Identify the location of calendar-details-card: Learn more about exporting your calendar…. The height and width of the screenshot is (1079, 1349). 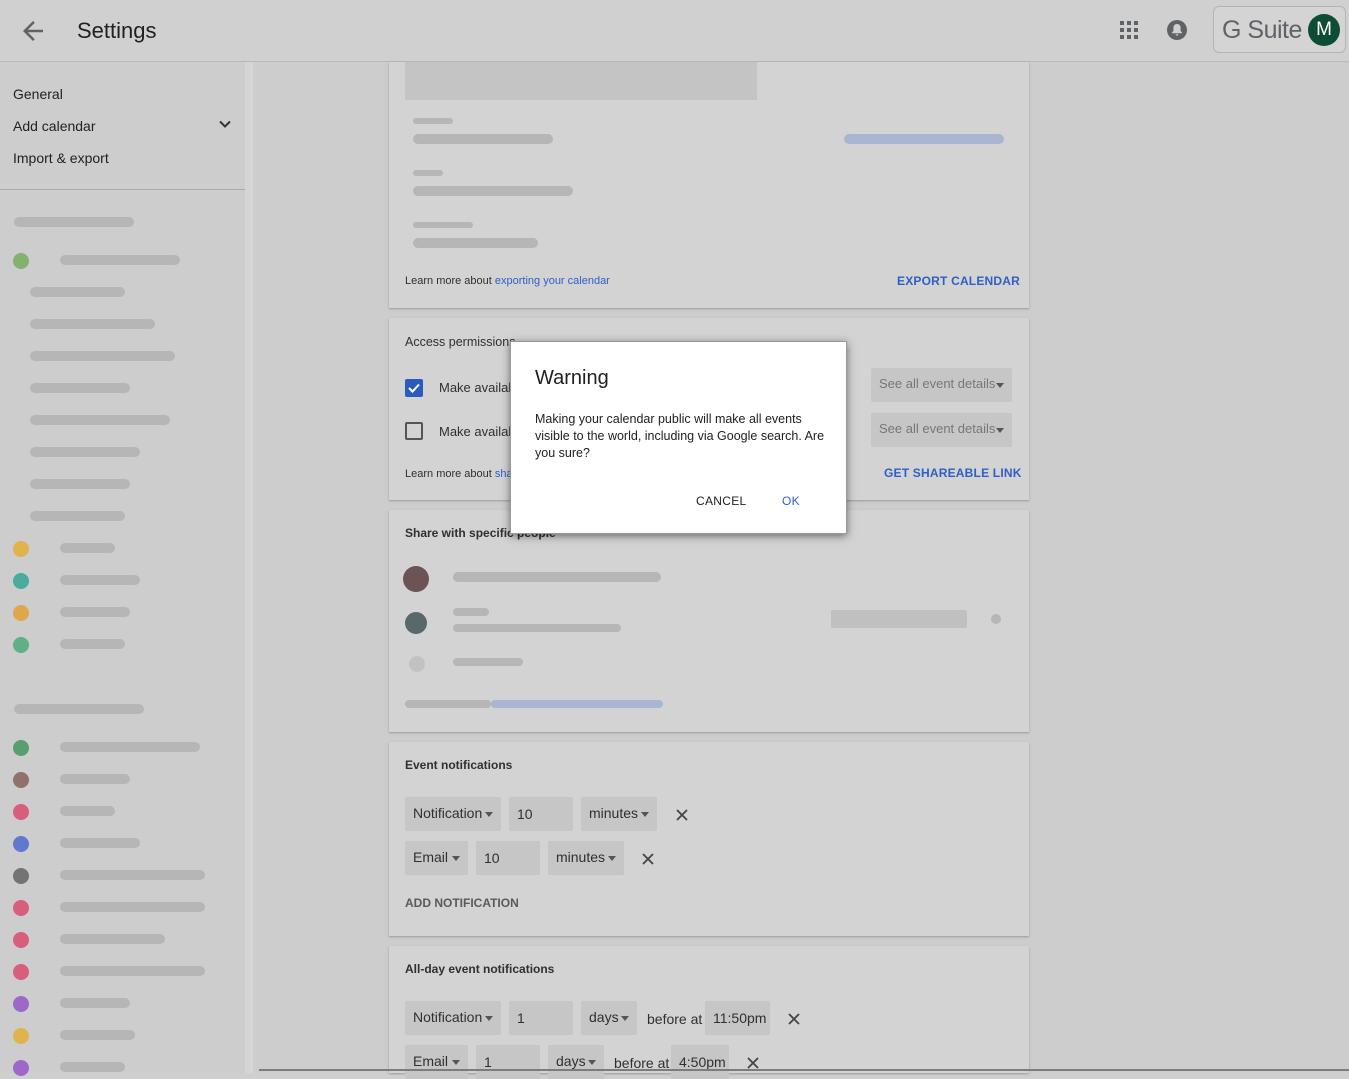
(709, 185).